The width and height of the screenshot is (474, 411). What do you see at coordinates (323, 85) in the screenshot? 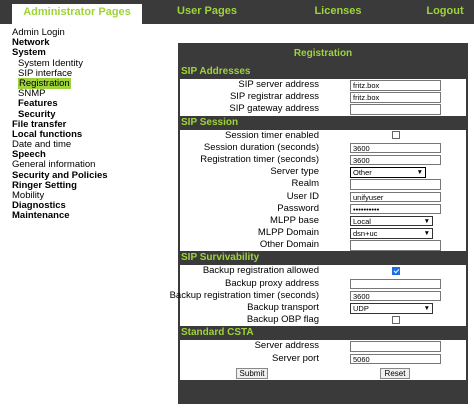
I see `form-row: SIP server address fritz.box` at bounding box center [323, 85].